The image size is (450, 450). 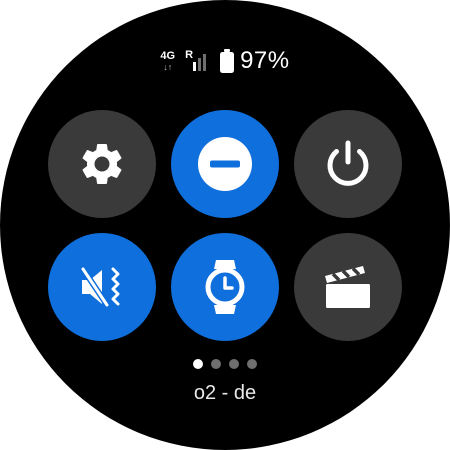 I want to click on watch-face-icon, so click(x=225, y=287).